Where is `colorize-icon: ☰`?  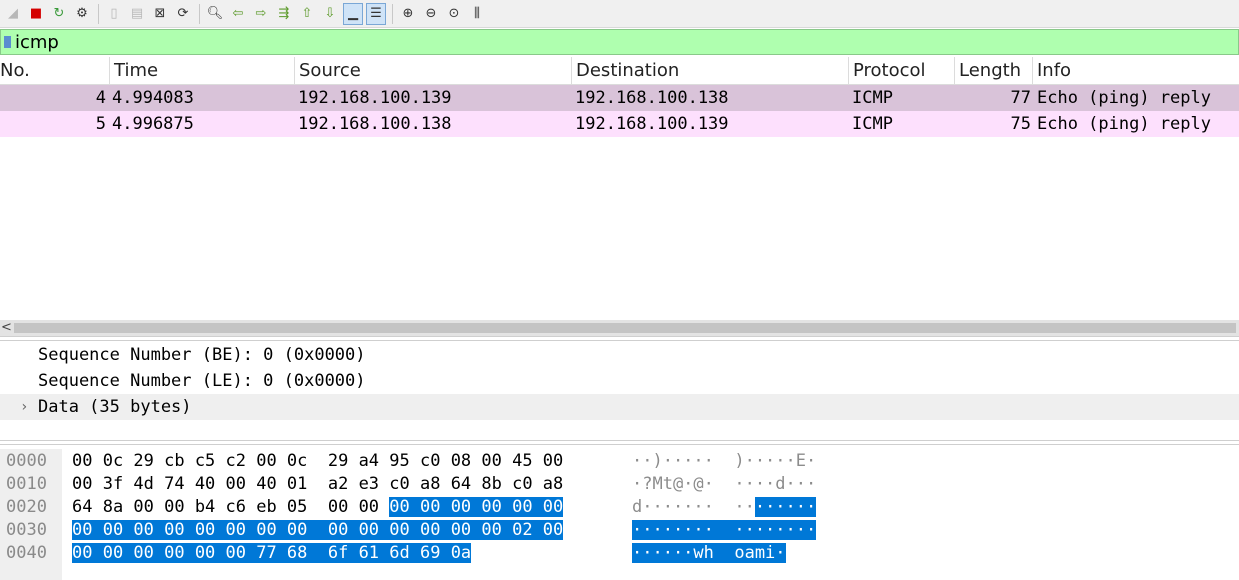
colorize-icon: ☰ is located at coordinates (376, 13).